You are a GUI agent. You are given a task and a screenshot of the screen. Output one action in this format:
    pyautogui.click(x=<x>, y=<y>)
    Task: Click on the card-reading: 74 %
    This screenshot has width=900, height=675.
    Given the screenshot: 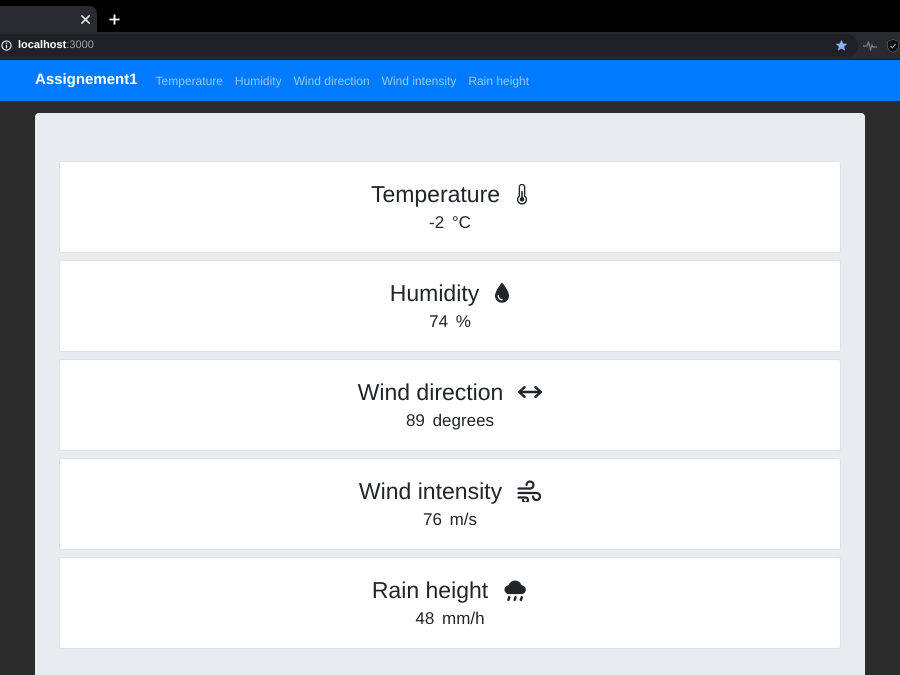 What is the action you would take?
    pyautogui.click(x=450, y=322)
    